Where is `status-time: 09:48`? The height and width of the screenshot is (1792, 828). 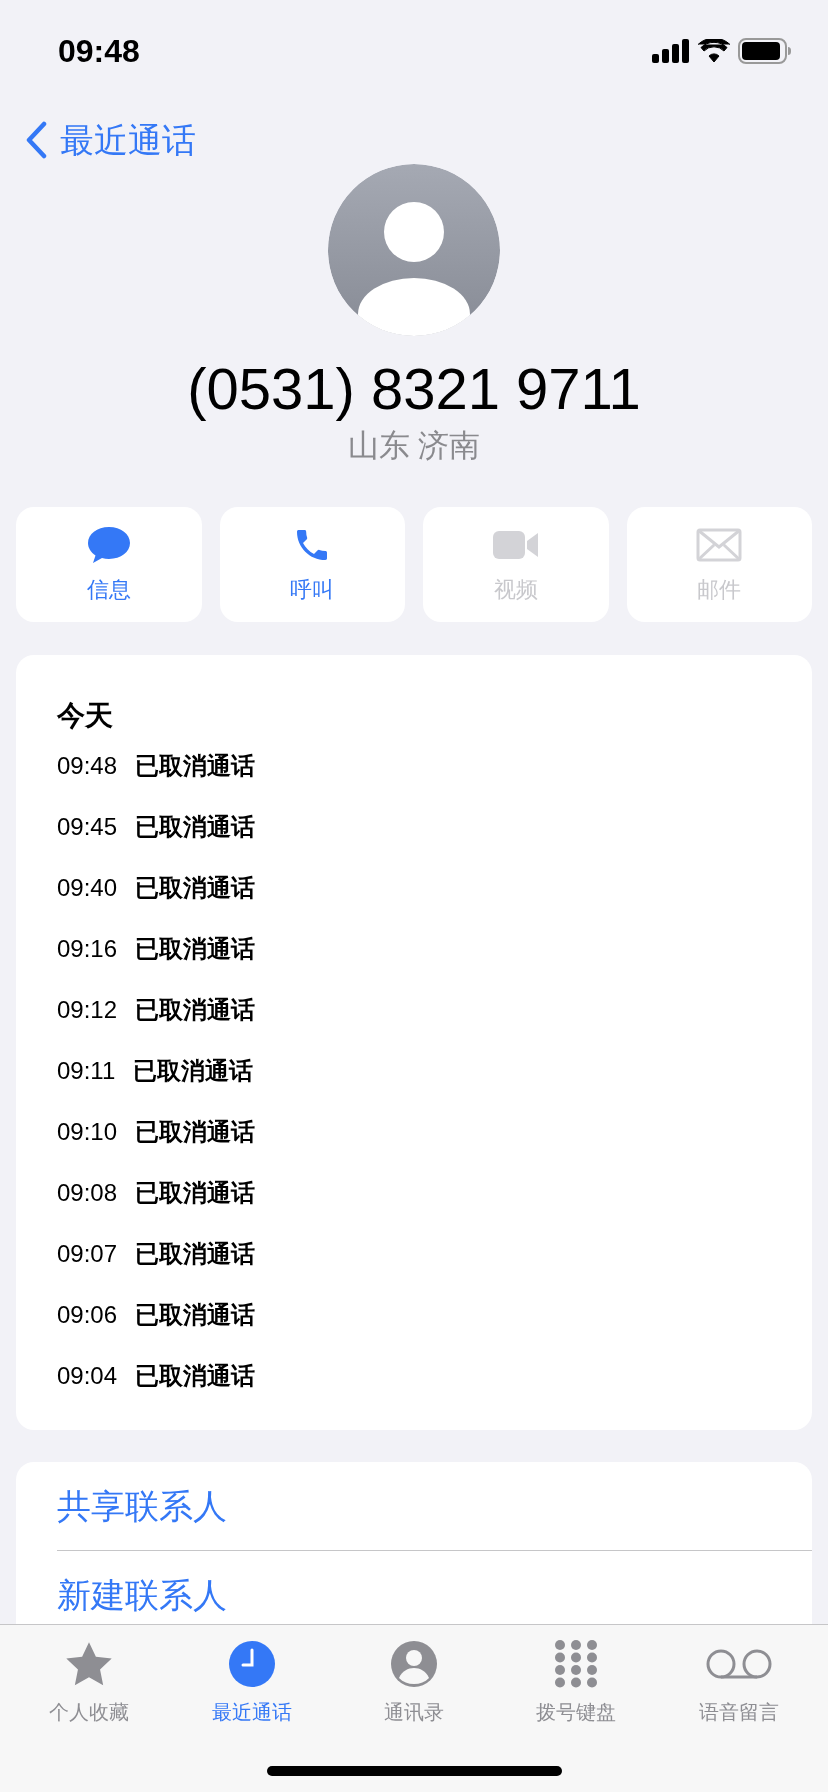
status-time: 09:48 is located at coordinates (99, 51).